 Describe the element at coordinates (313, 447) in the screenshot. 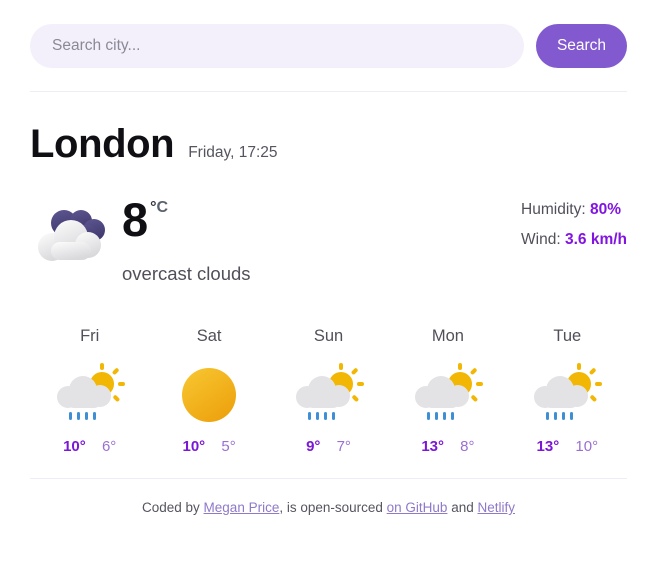

I see `forecast-temp-max: 9°` at that location.